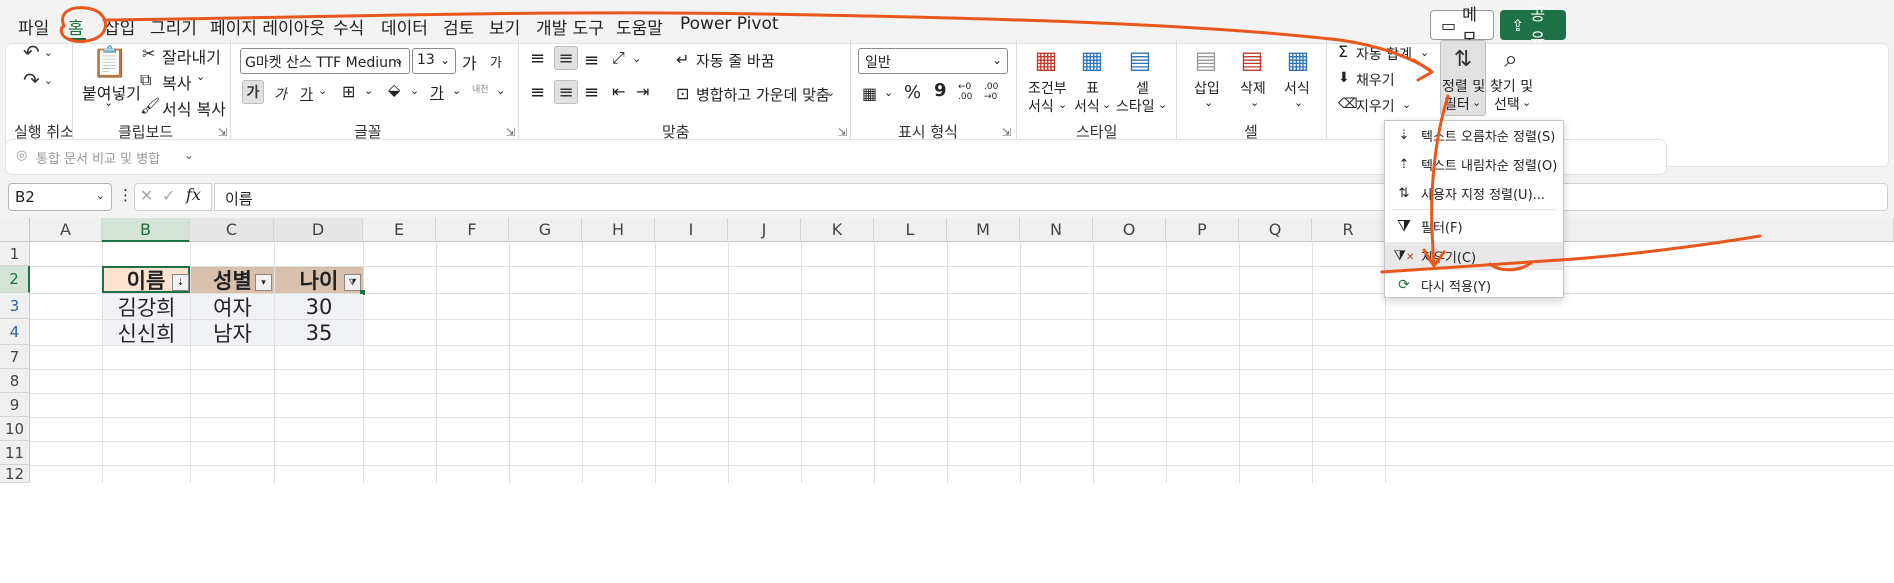 This screenshot has height=583, width=1894. Describe the element at coordinates (1440, 179) in the screenshot. I see `annotation-down-arrow` at that location.